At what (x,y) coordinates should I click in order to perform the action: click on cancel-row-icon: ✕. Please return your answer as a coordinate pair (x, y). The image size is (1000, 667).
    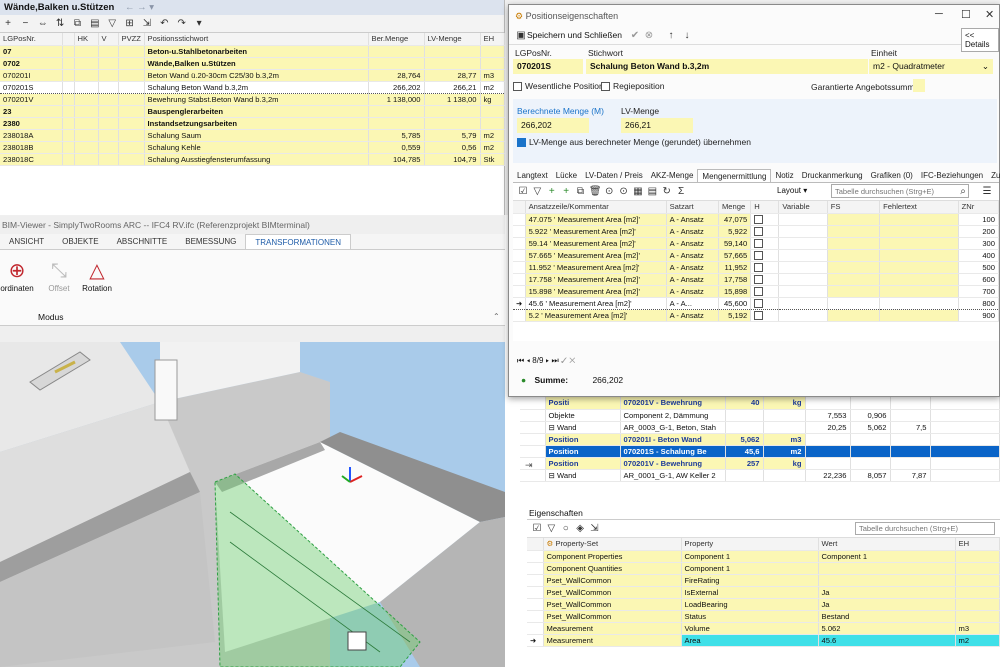
    Looking at the image, I should click on (572, 360).